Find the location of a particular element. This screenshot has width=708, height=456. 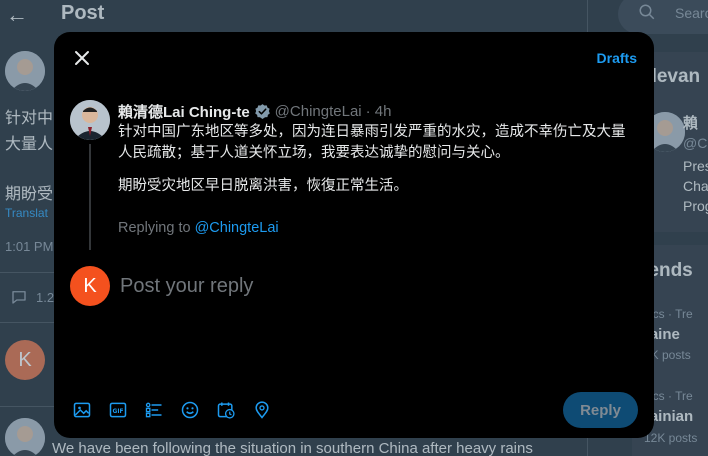

poll-button is located at coordinates (154, 410).